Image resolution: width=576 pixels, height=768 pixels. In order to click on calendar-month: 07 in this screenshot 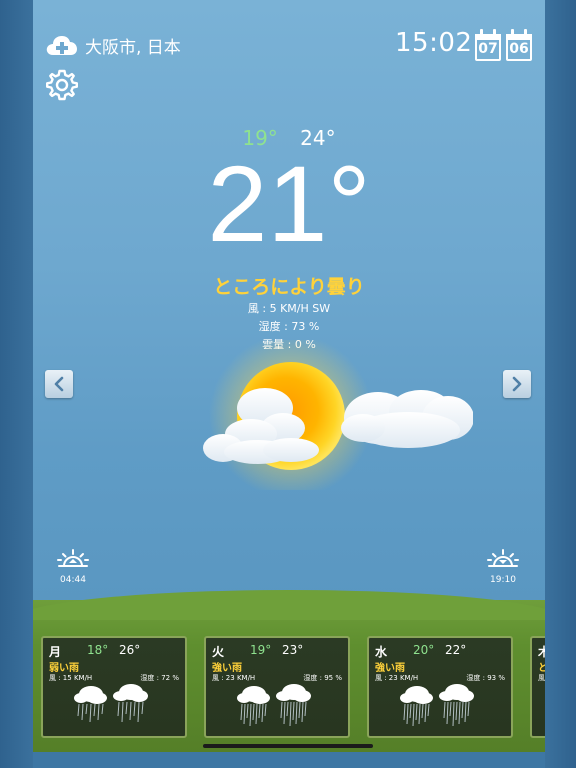, I will do `click(488, 49)`.